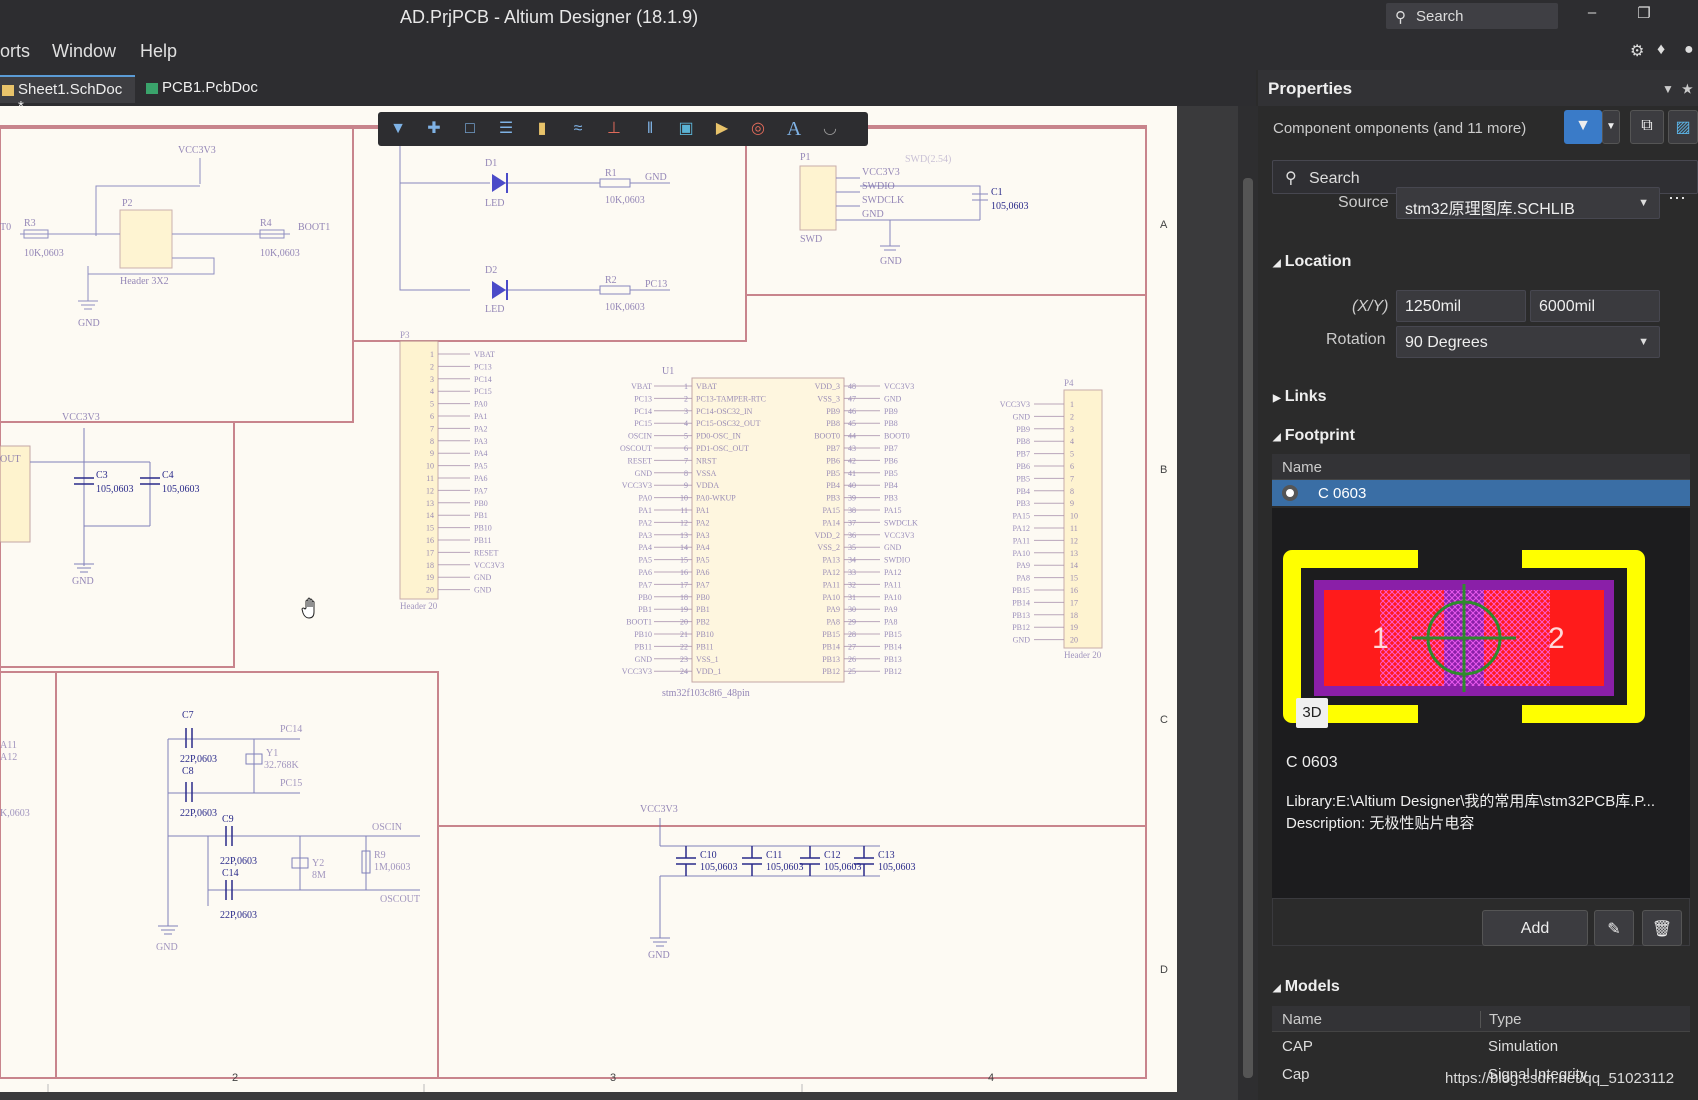  I want to click on select-rect-icon: □, so click(470, 129).